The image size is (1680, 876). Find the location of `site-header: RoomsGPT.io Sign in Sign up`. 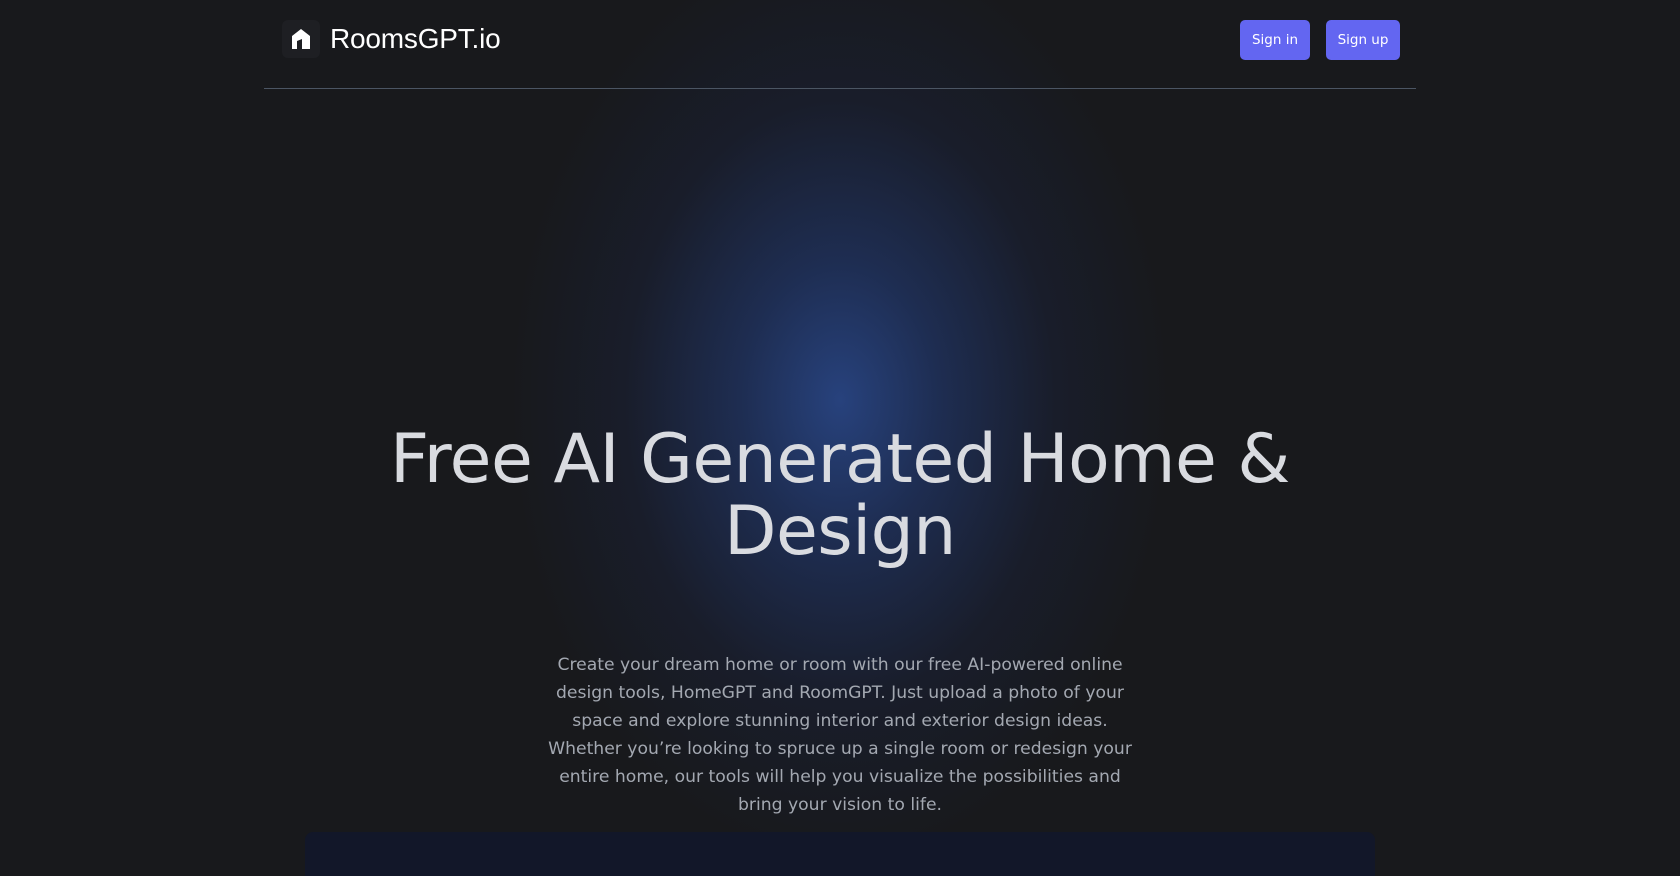

site-header: RoomsGPT.io Sign in Sign up is located at coordinates (840, 44).